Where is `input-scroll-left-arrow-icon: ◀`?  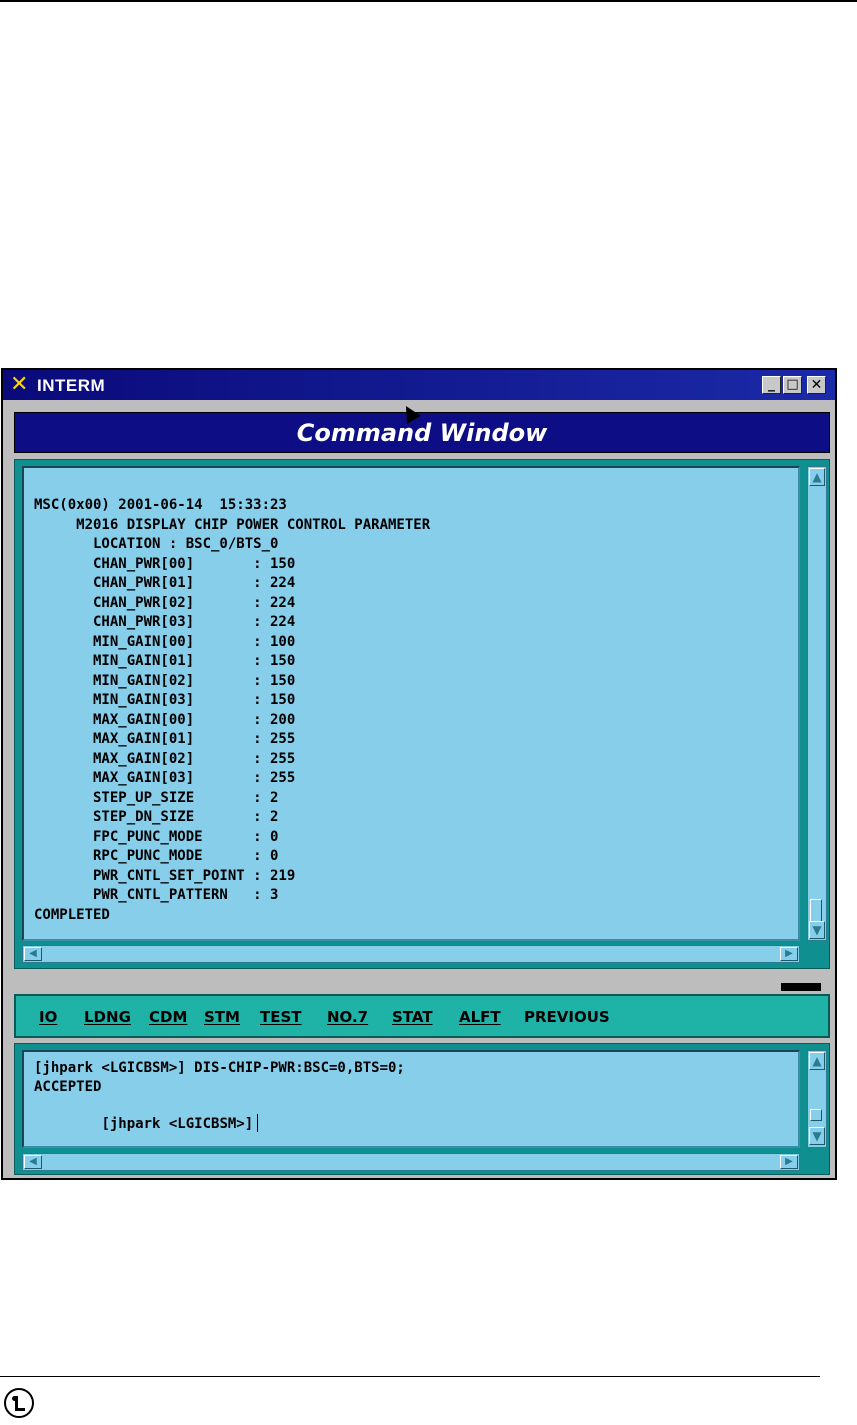 input-scroll-left-arrow-icon: ◀ is located at coordinates (33, 1162).